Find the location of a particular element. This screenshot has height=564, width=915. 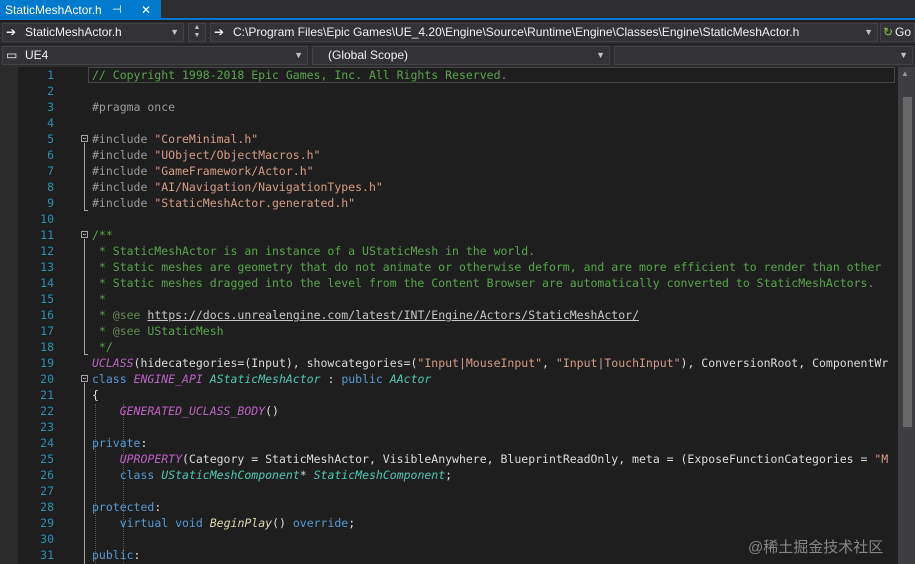

document-tab-bar: StaticMeshActor.h ⊣ ✕ is located at coordinates (457, 10).